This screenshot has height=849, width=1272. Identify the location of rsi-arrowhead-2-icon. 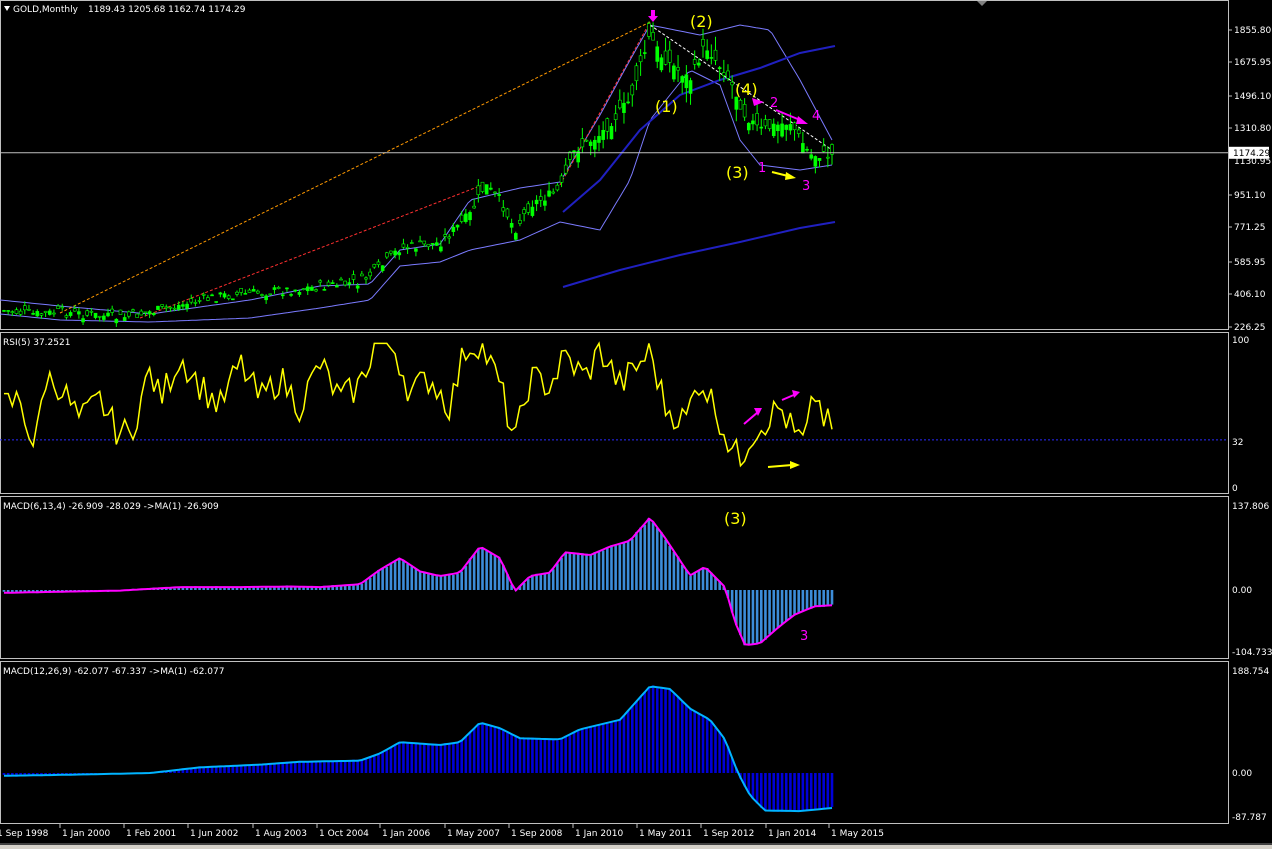
(796, 394).